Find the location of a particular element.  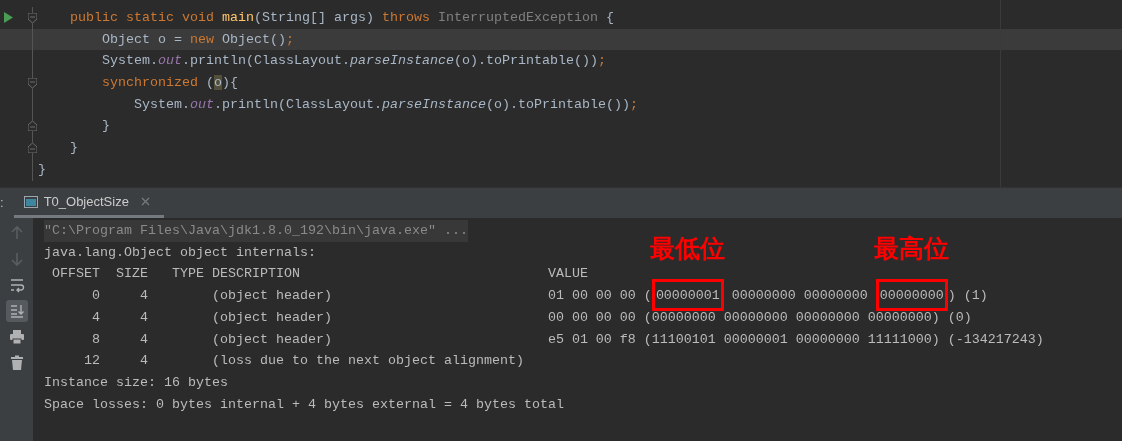

arrow-down-icon is located at coordinates (16, 259).